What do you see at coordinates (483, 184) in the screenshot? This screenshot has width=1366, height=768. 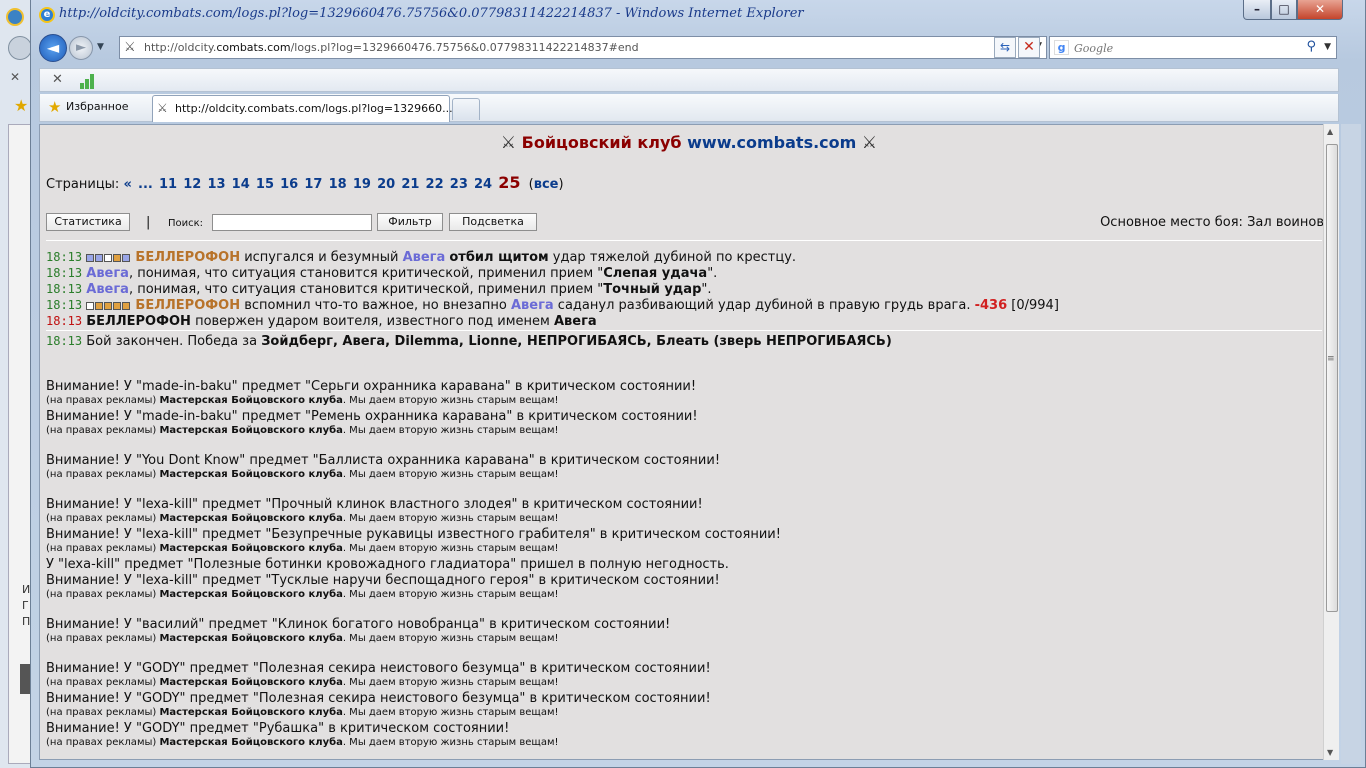 I see `page-link: 24` at bounding box center [483, 184].